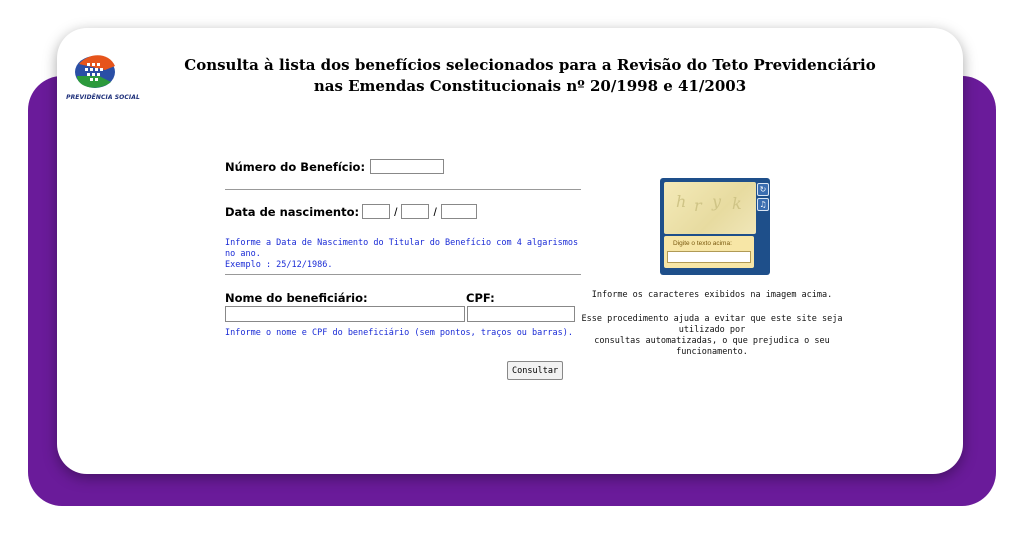 The width and height of the screenshot is (1024, 536). What do you see at coordinates (763, 204) in the screenshot?
I see `audio-icon: ♫` at bounding box center [763, 204].